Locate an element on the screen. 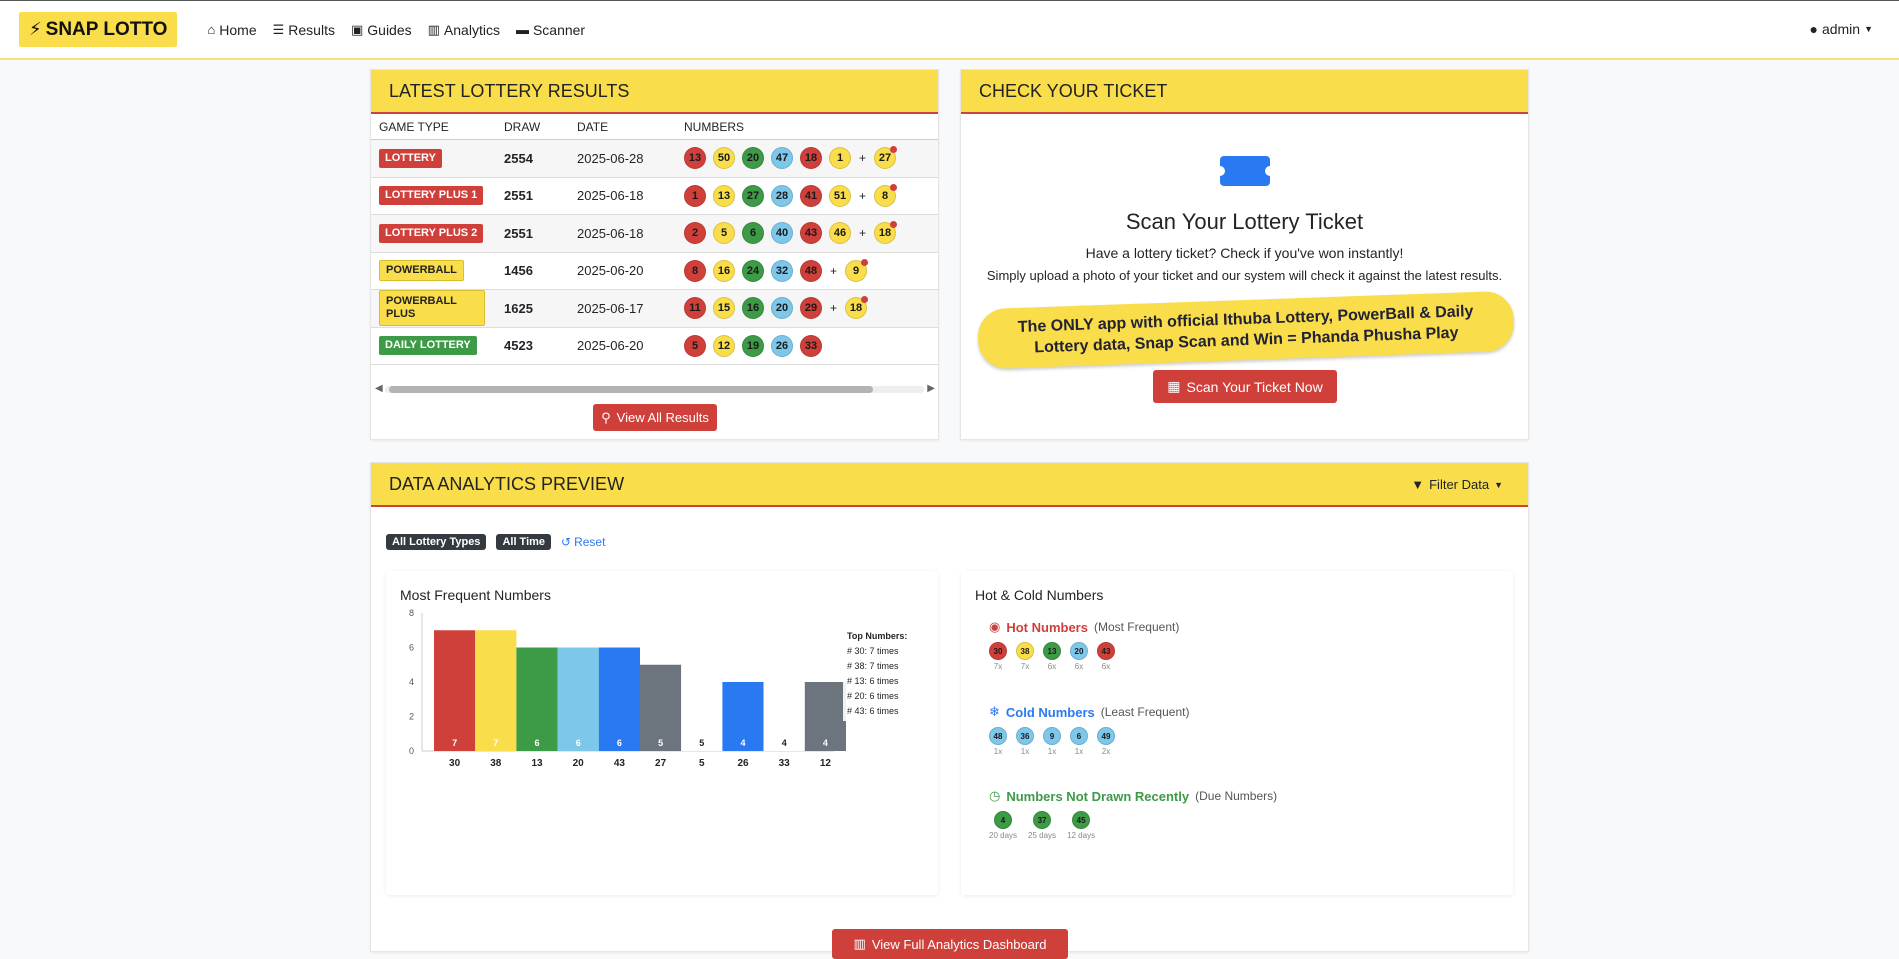  number-ball: 24 is located at coordinates (753, 270).